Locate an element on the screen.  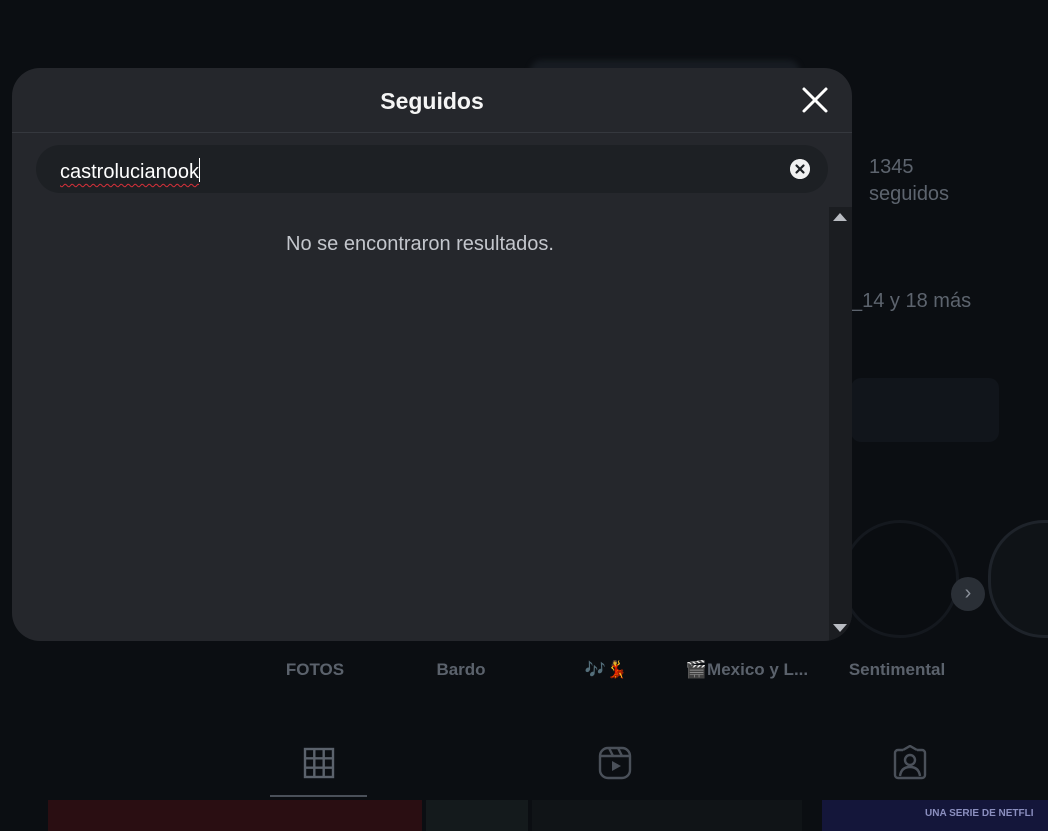
dialog-header: Seguidos is located at coordinates (432, 100).